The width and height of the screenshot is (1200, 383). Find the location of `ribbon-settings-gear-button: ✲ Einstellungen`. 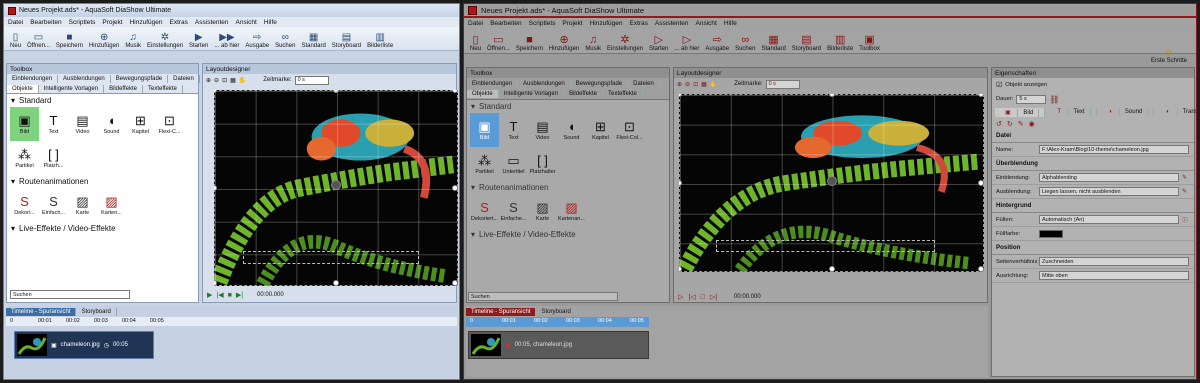

ribbon-settings-gear-button: ✲ Einstellungen is located at coordinates (165, 40).